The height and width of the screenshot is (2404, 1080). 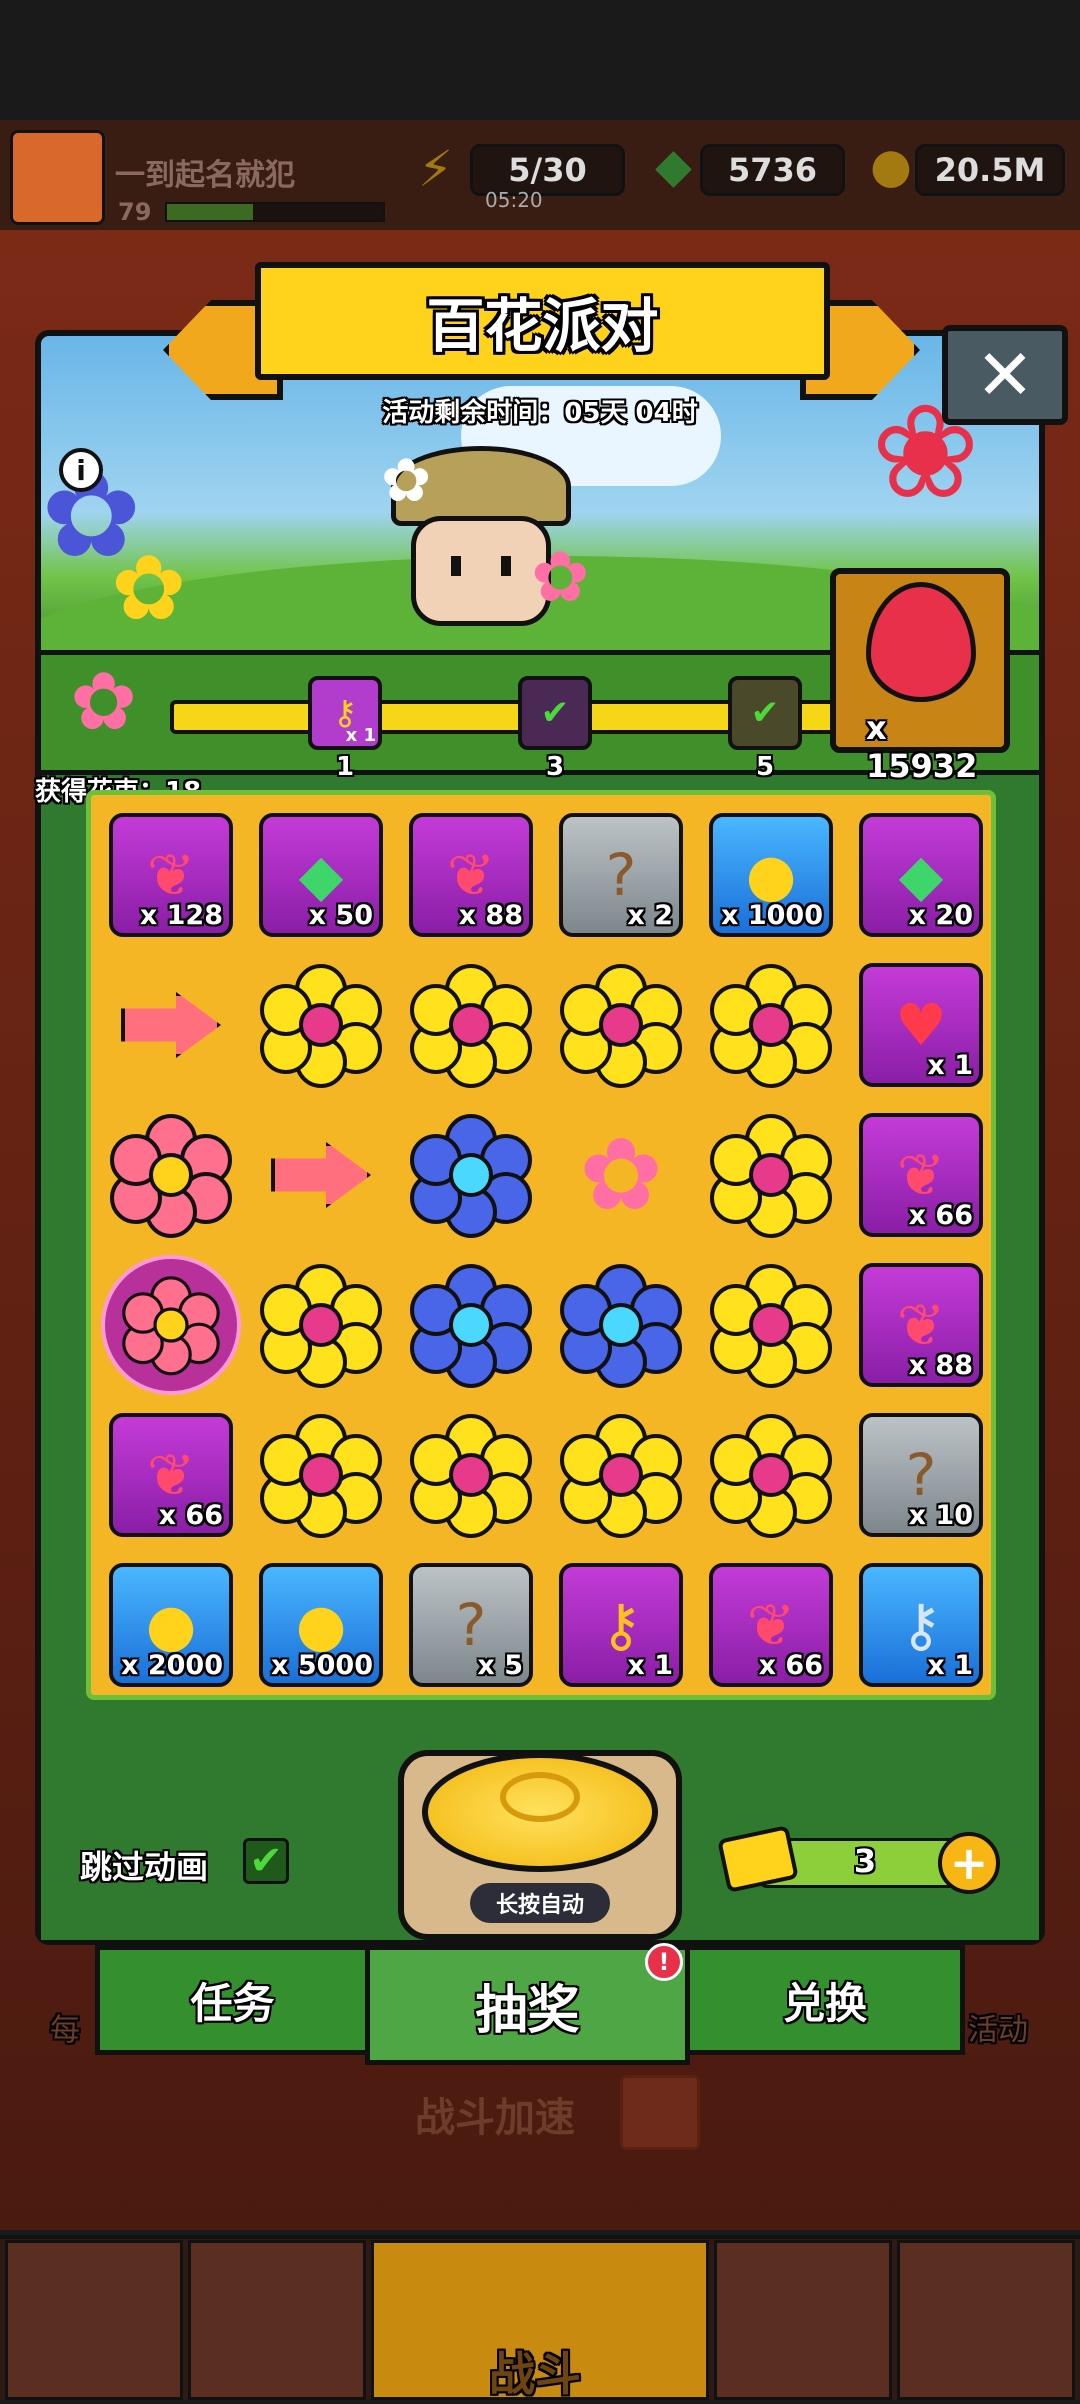 I want to click on reward-cell: ? x 10, so click(x=921, y=1475).